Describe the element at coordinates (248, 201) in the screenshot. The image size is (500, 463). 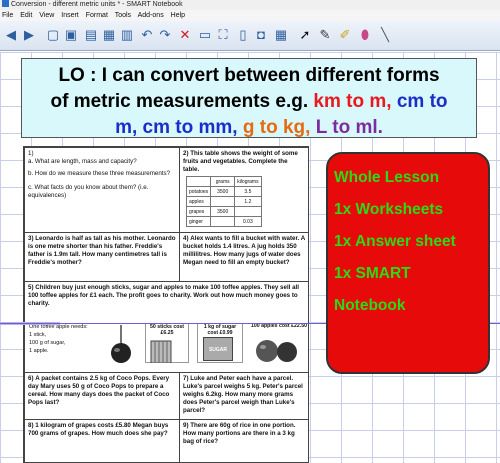
I see `table-cell: 1.2` at that location.